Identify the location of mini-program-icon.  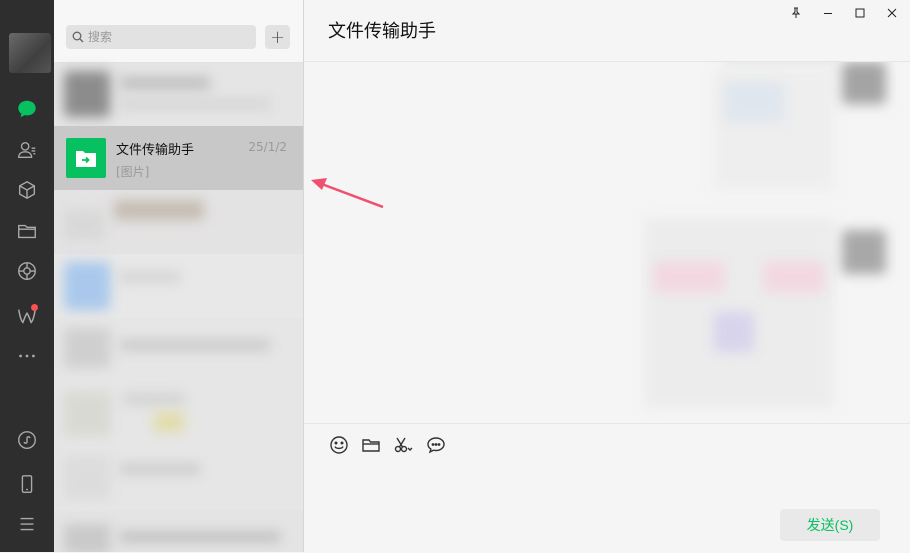
(27, 440).